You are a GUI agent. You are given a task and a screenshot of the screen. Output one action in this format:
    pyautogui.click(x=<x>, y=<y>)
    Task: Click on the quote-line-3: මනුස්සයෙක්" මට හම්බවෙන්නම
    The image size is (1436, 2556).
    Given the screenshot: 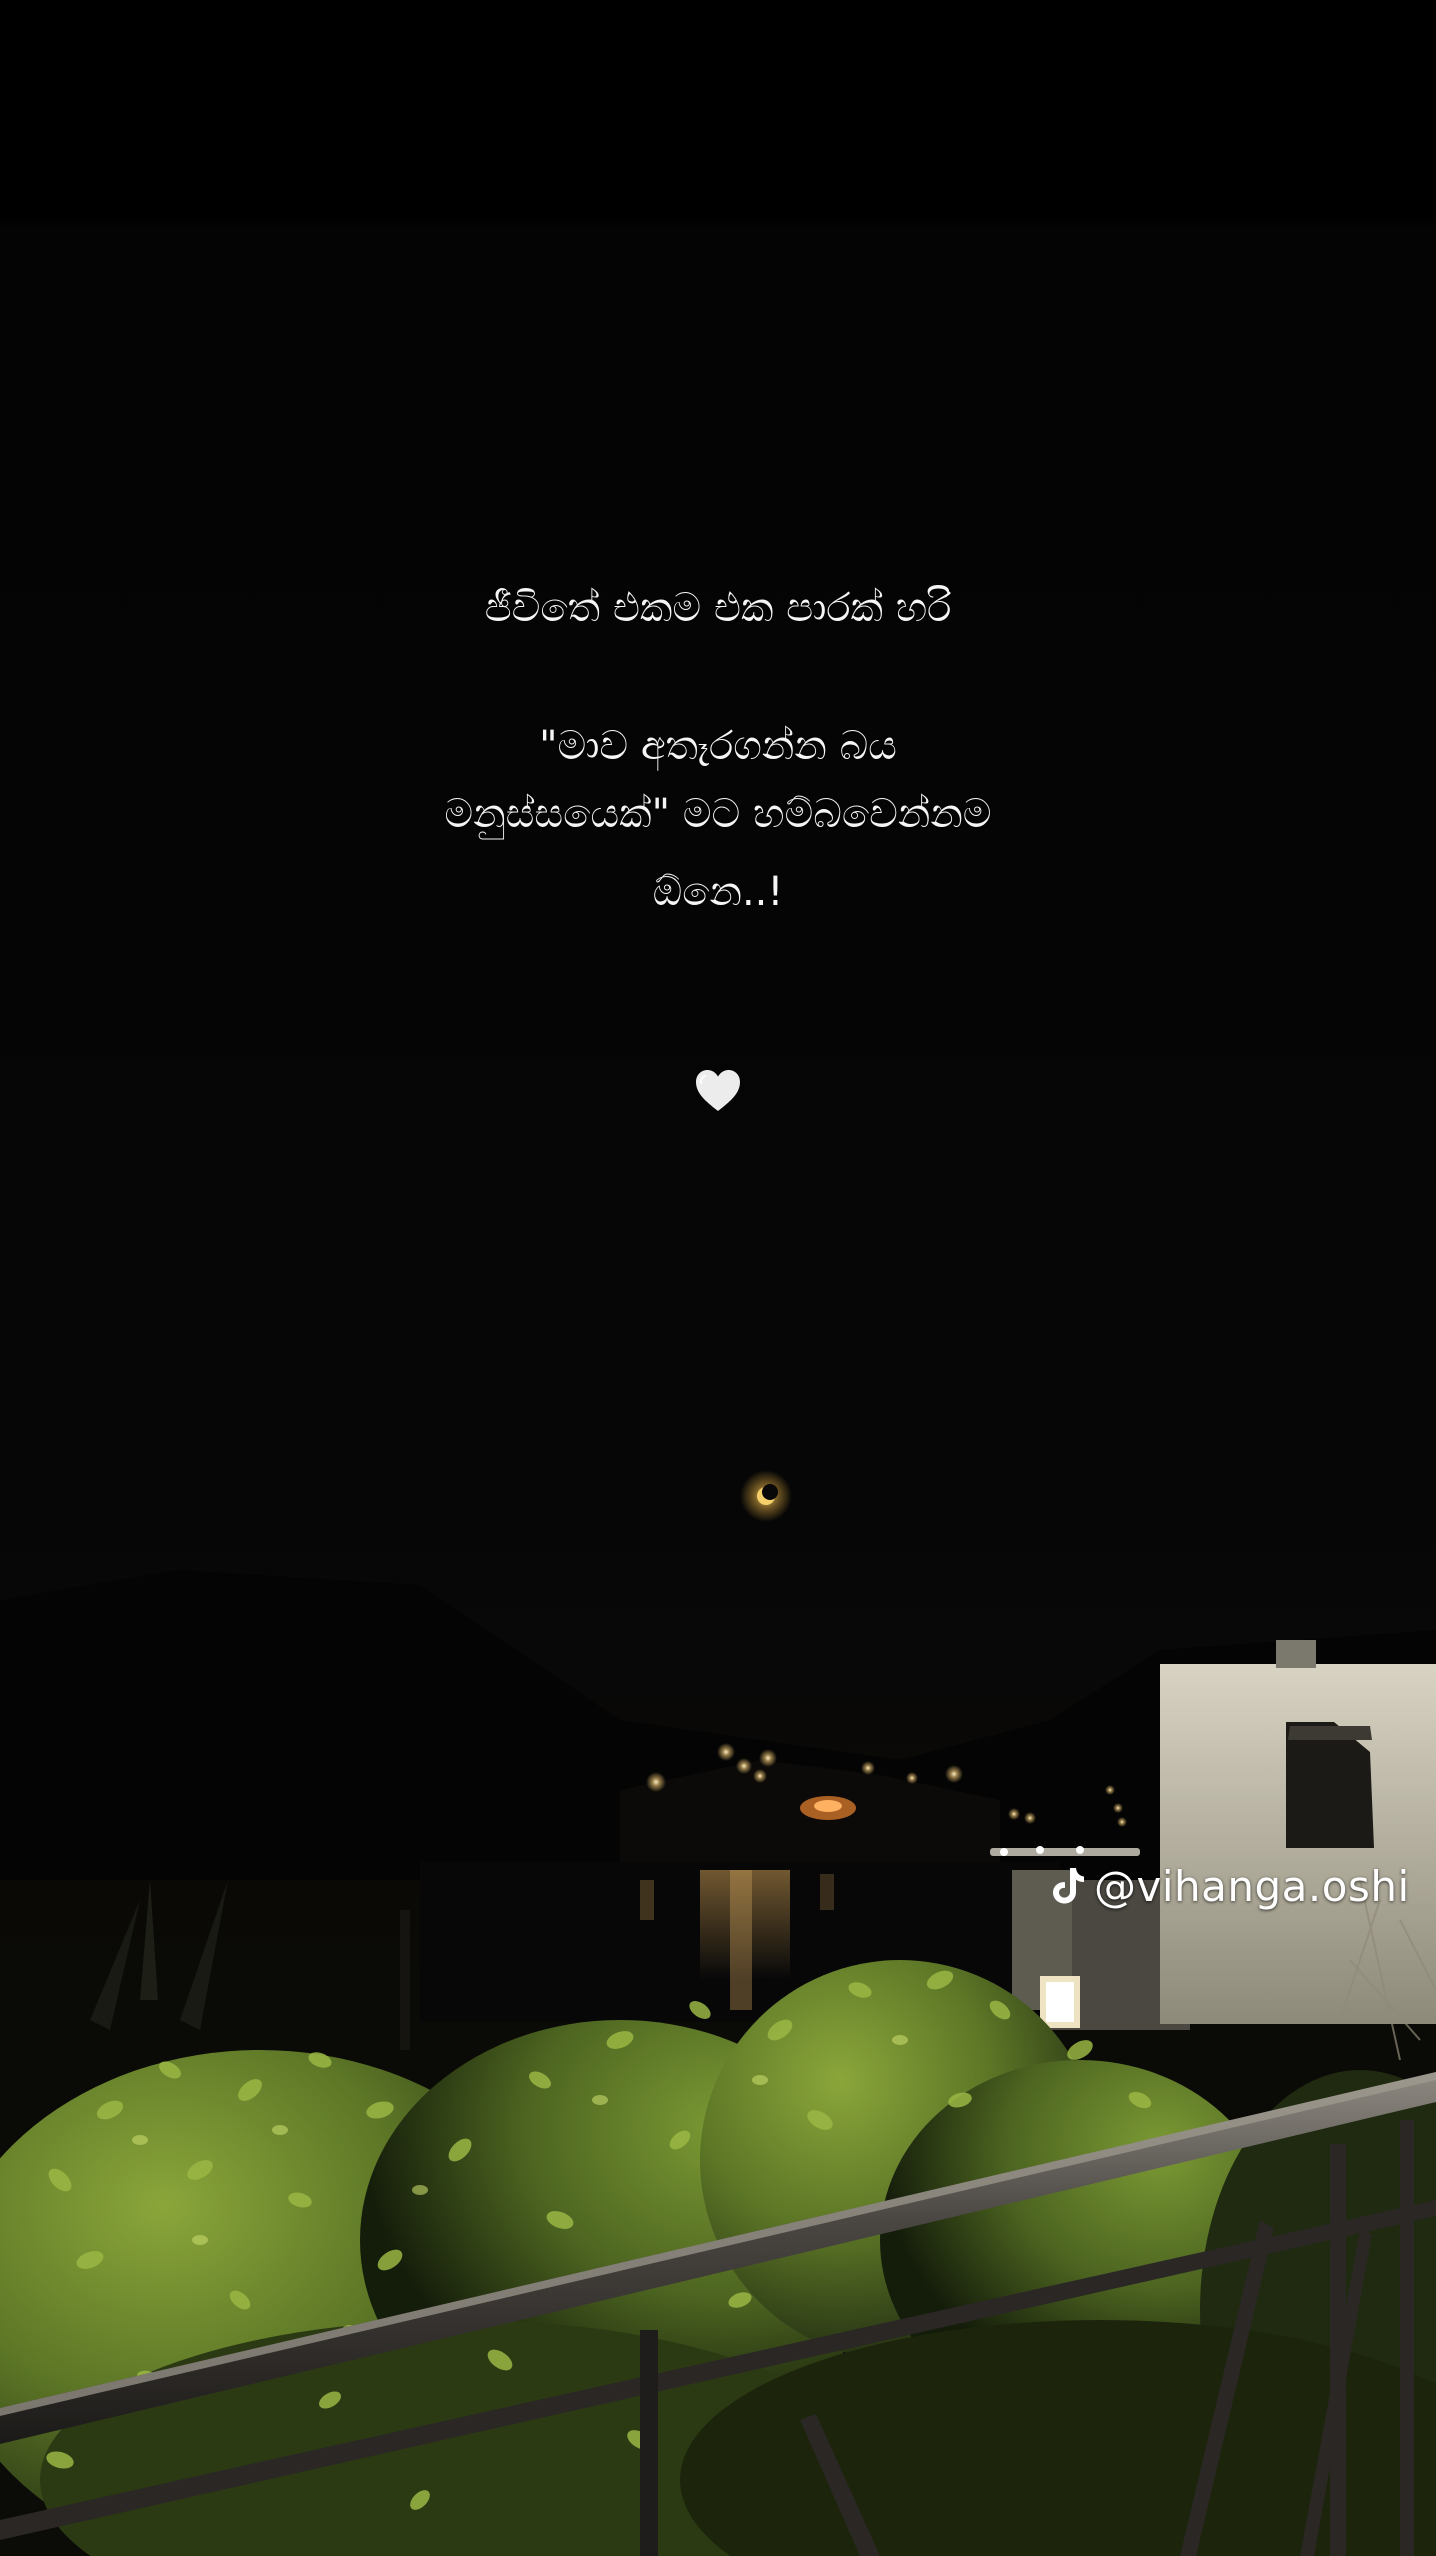 What is the action you would take?
    pyautogui.click(x=718, y=814)
    